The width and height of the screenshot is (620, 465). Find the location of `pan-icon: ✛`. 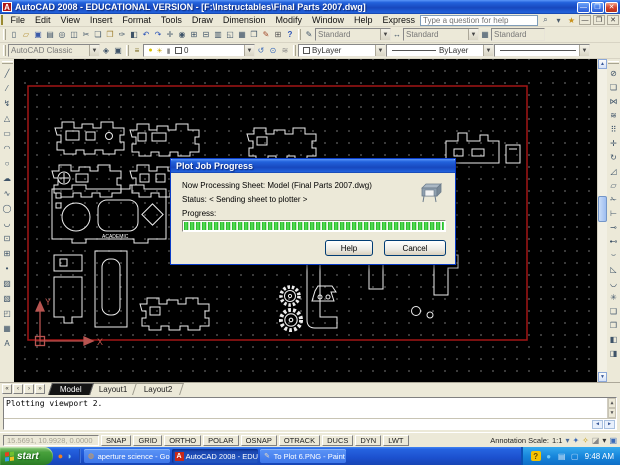

pan-icon: ✛ is located at coordinates (170, 34).